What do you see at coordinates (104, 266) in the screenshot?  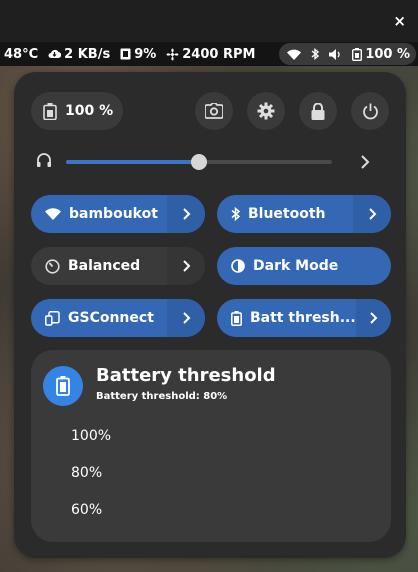 I see `power-profile-label: Balanced` at bounding box center [104, 266].